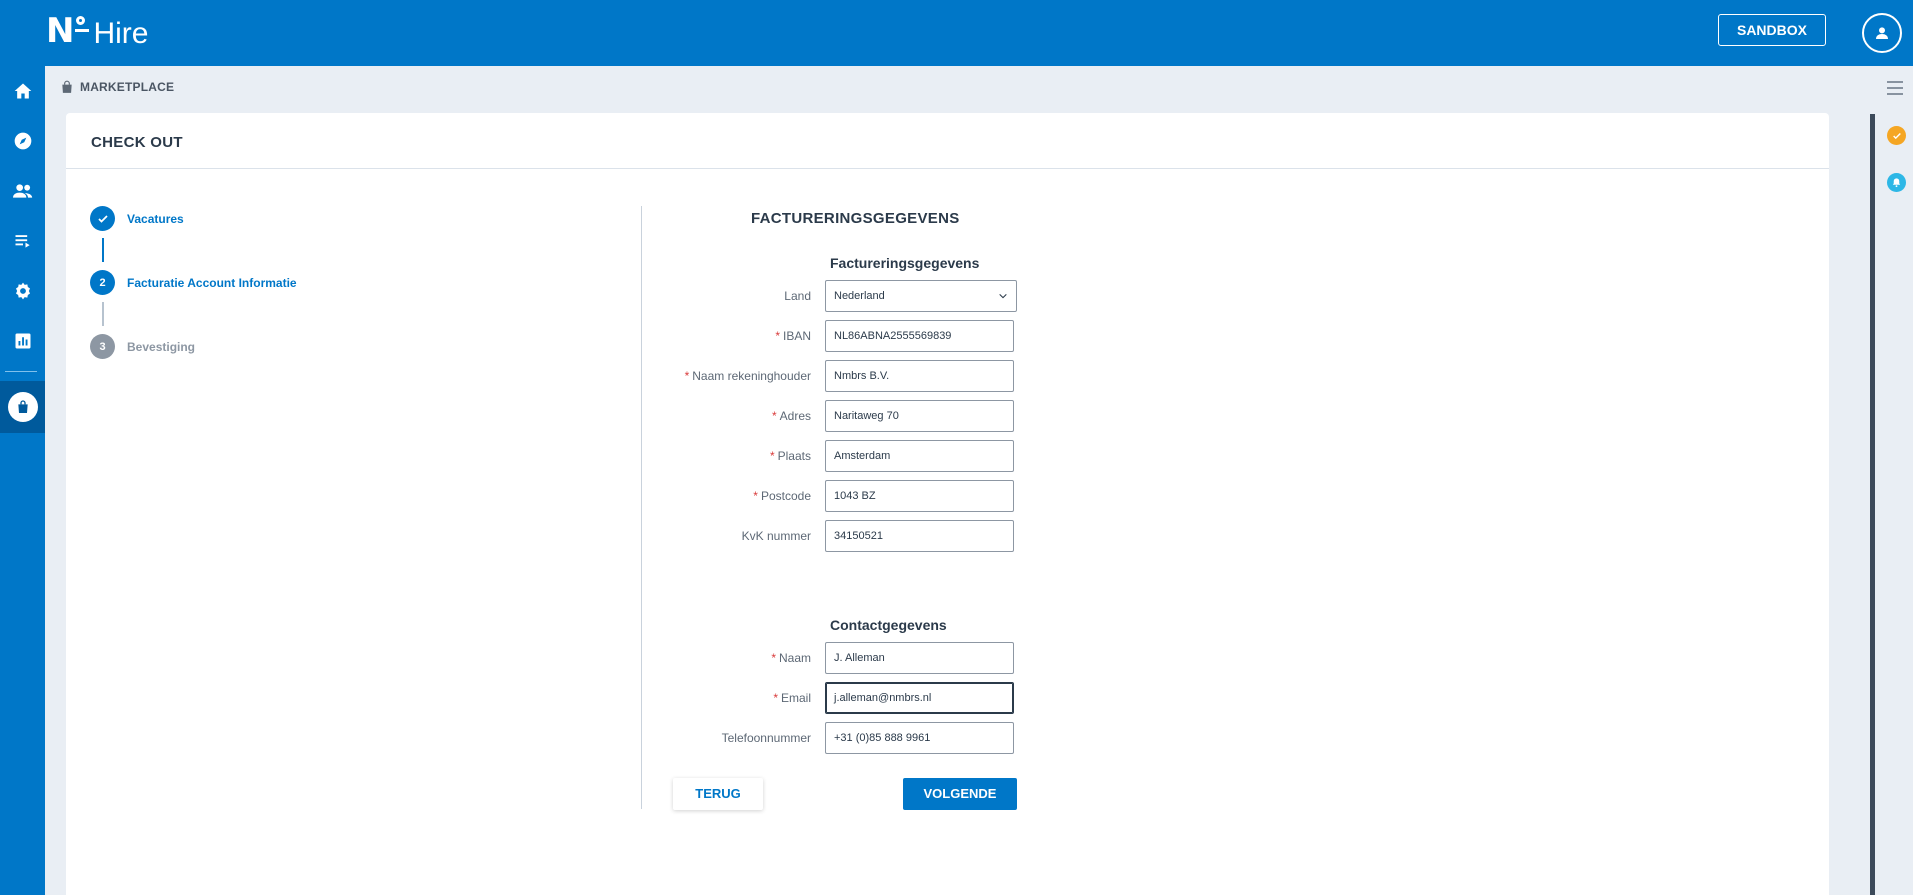 The height and width of the screenshot is (895, 1913). What do you see at coordinates (792, 698) in the screenshot?
I see `email-label: * Email` at bounding box center [792, 698].